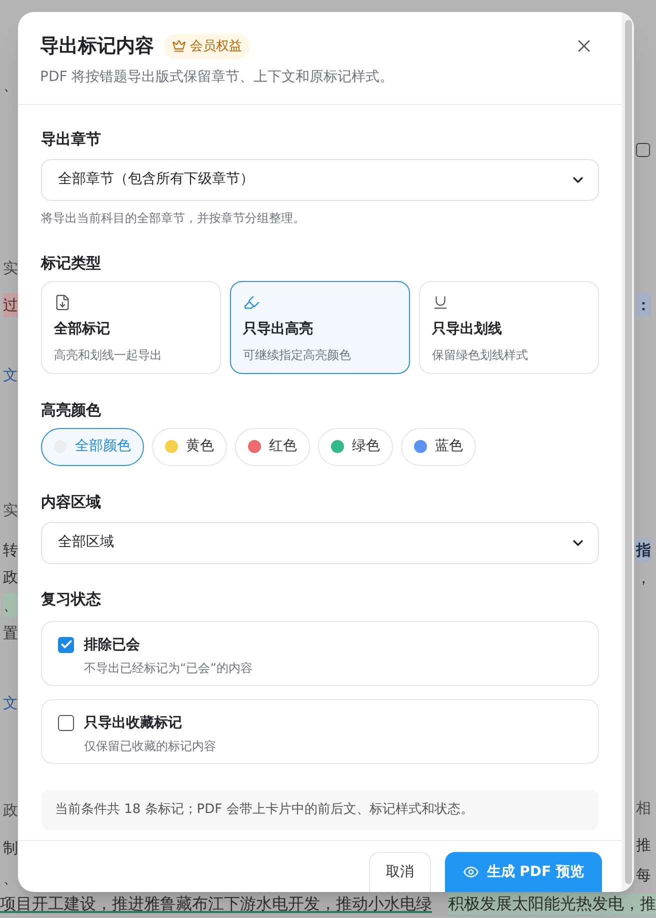  I want to click on cancel-button: 取消, so click(399, 872).